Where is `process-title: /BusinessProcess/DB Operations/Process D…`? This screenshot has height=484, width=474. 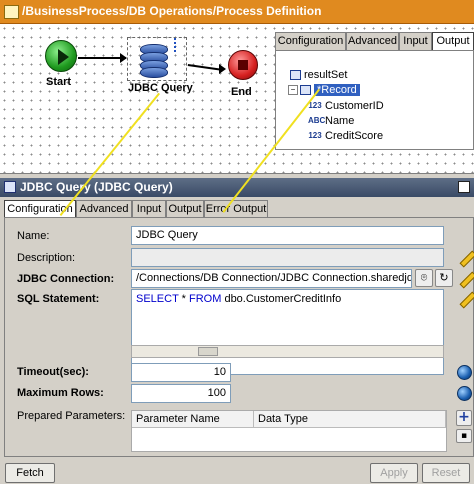
process-title: /BusinessProcess/DB Operations/Process D… is located at coordinates (172, 11).